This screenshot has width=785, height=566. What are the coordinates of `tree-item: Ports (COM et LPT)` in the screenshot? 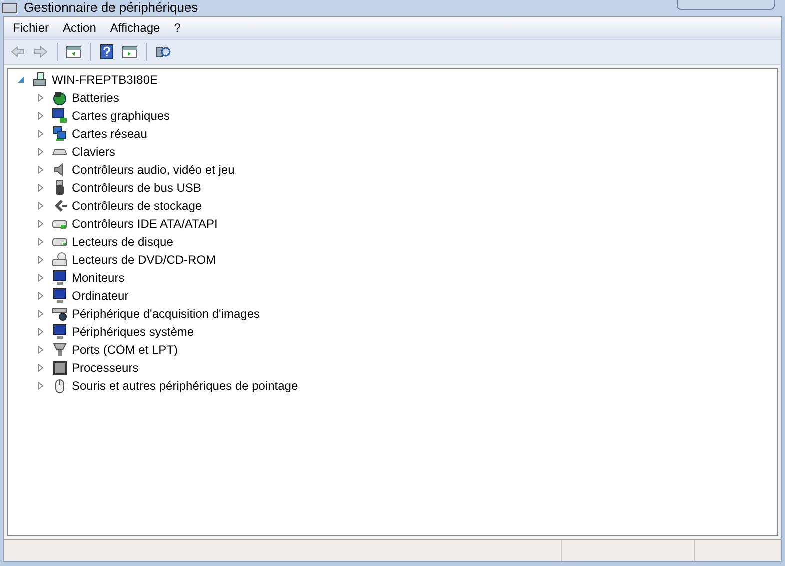 It's located at (125, 350).